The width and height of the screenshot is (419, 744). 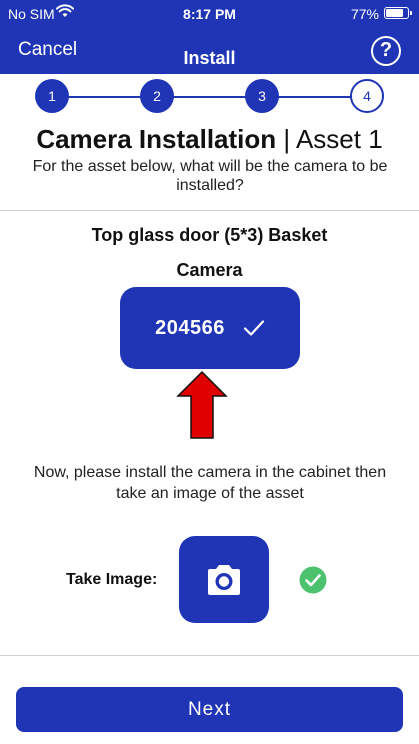 What do you see at coordinates (253, 328) in the screenshot?
I see `checkmark-icon` at bounding box center [253, 328].